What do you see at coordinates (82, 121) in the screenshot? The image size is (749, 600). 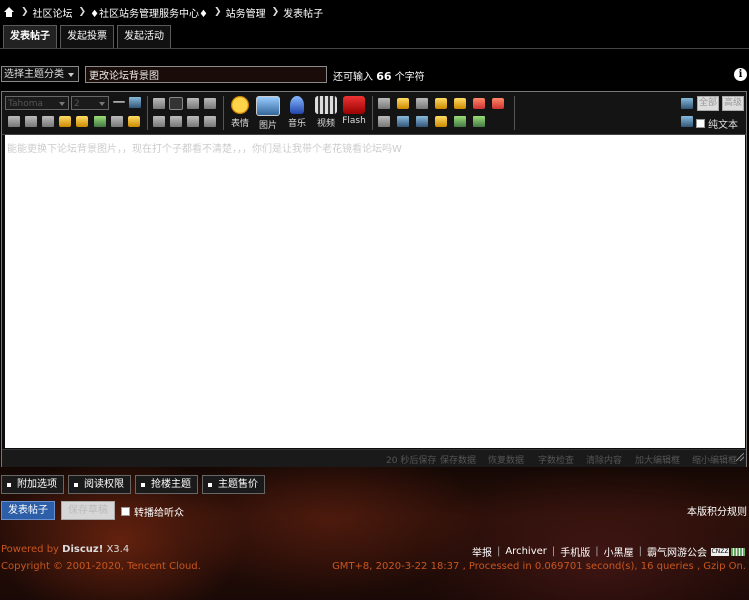 I see `background-color-icon` at bounding box center [82, 121].